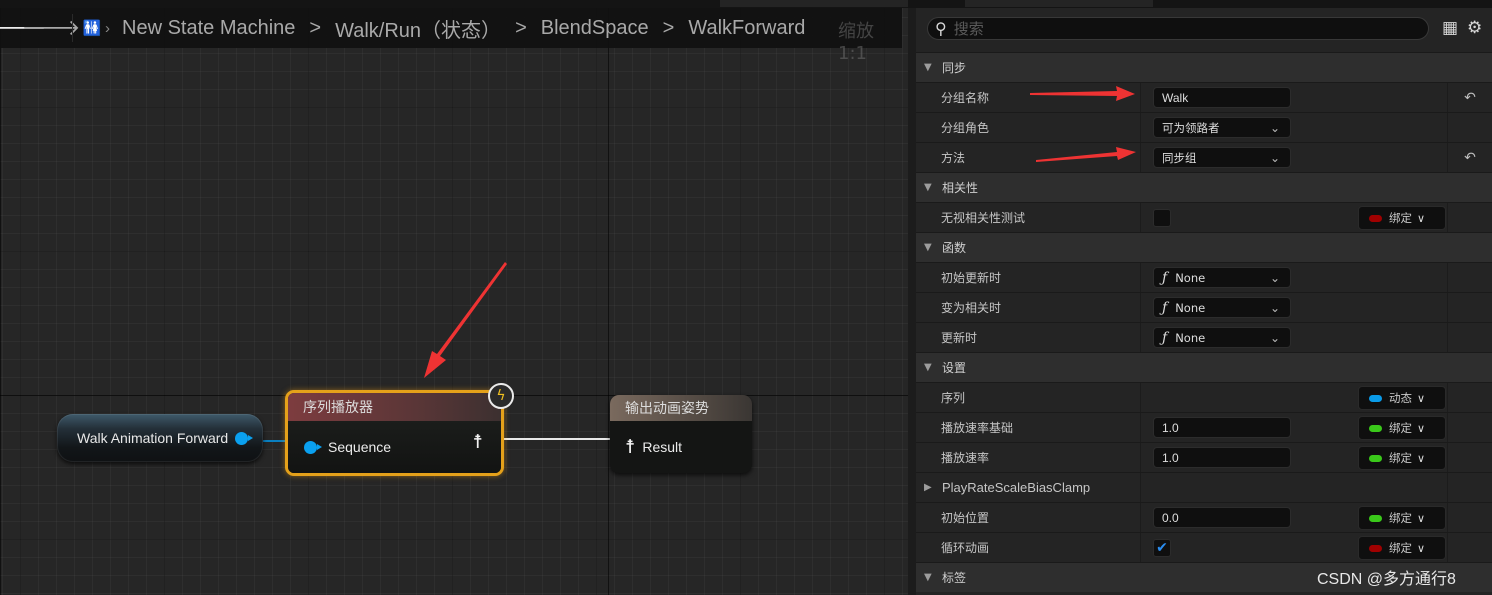  Describe the element at coordinates (1016, 487) in the screenshot. I see `property-label: PlayRateScaleBiasClamp` at that location.